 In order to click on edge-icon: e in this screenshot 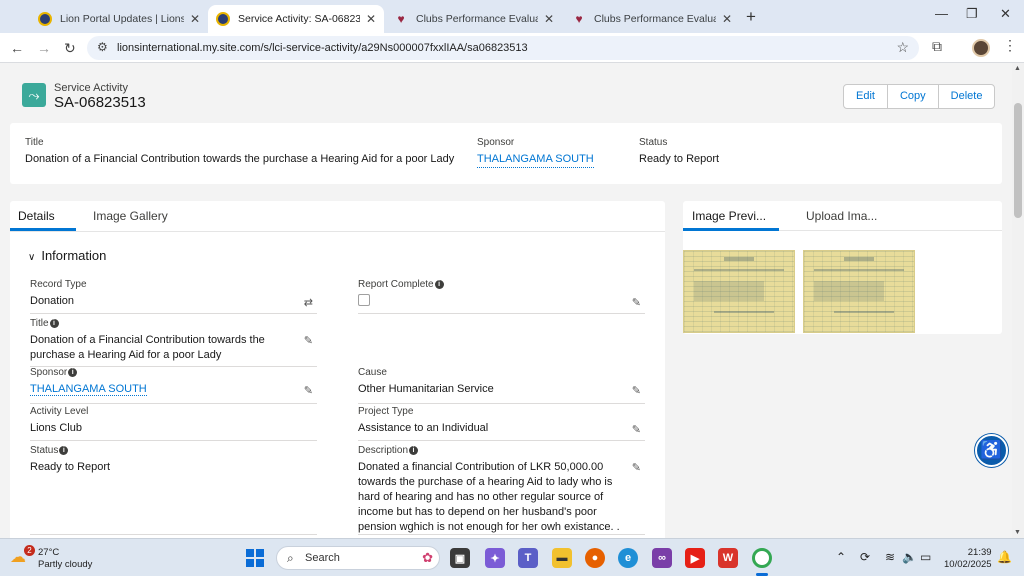, I will do `click(628, 558)`.